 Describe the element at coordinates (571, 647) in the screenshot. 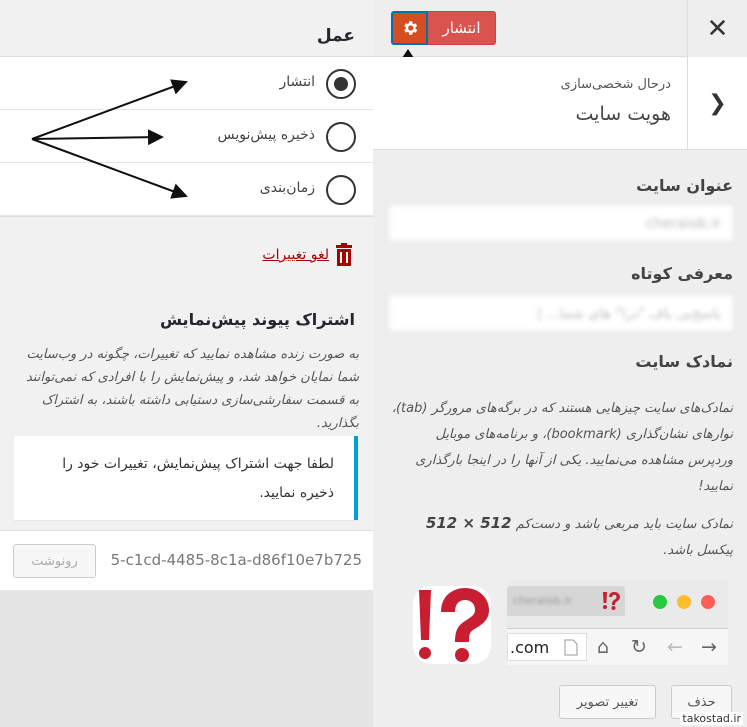

I see `page-icon` at that location.